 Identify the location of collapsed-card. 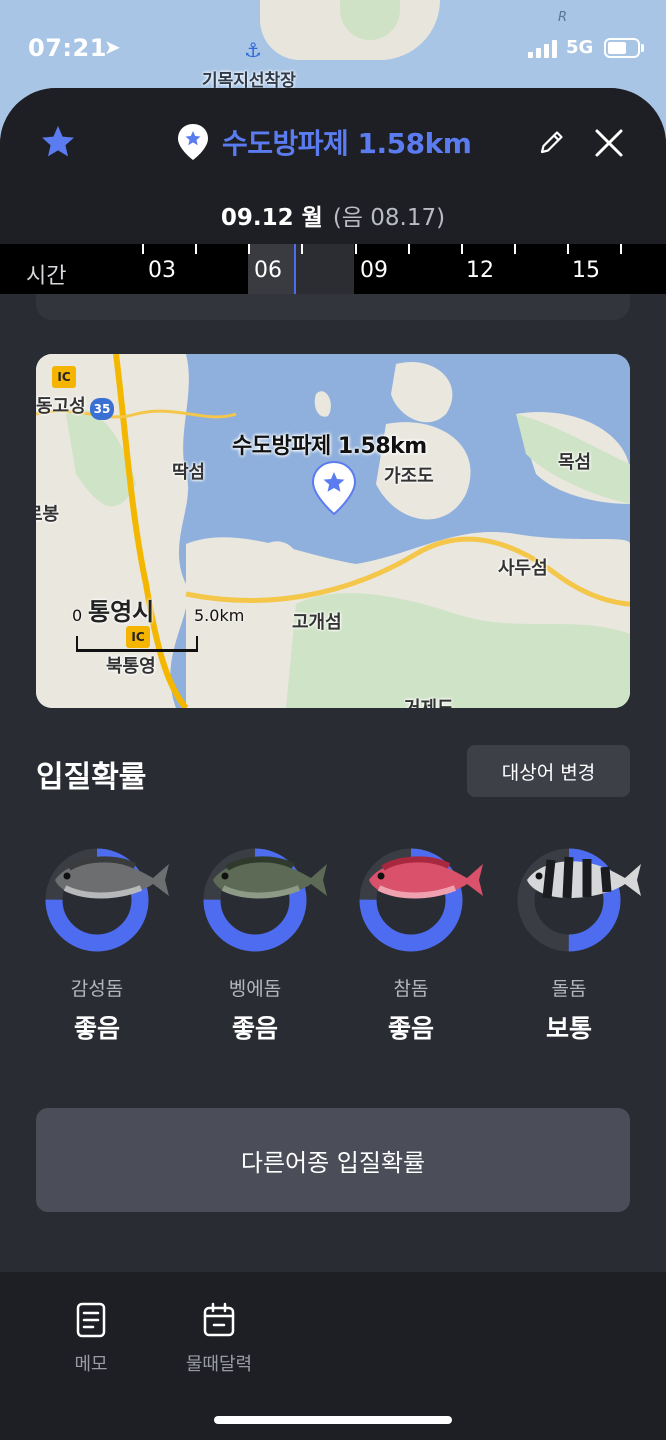
(333, 307).